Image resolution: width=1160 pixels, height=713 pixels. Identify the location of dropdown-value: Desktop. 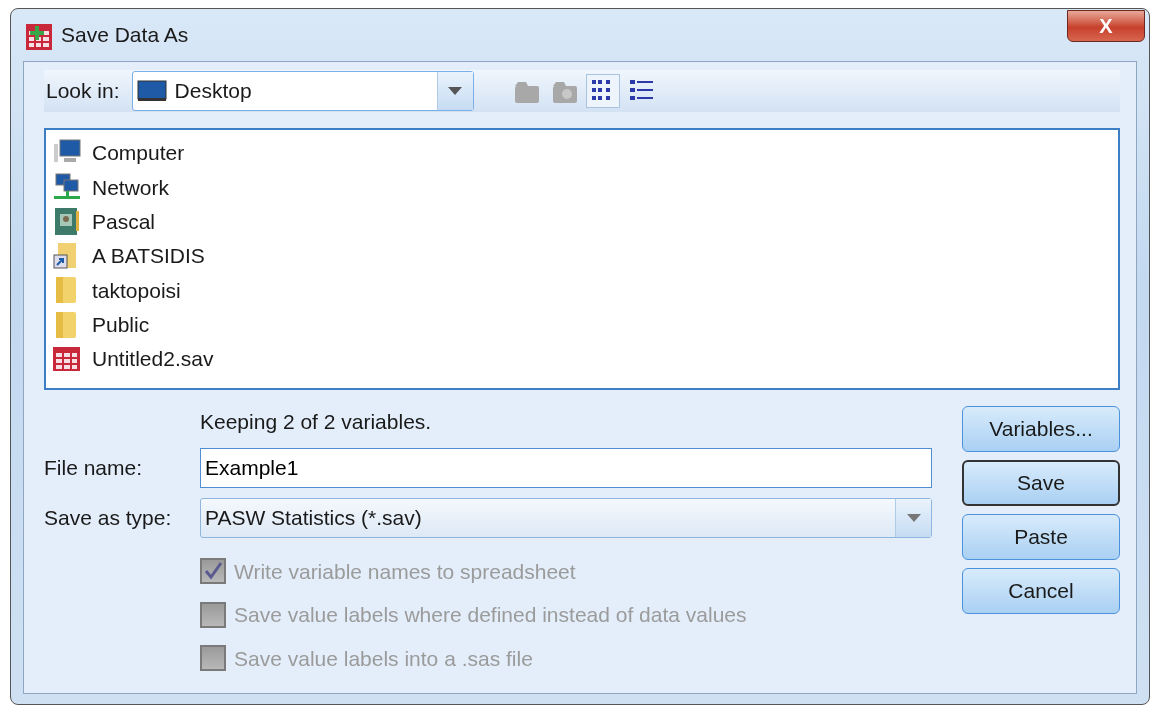
(213, 91).